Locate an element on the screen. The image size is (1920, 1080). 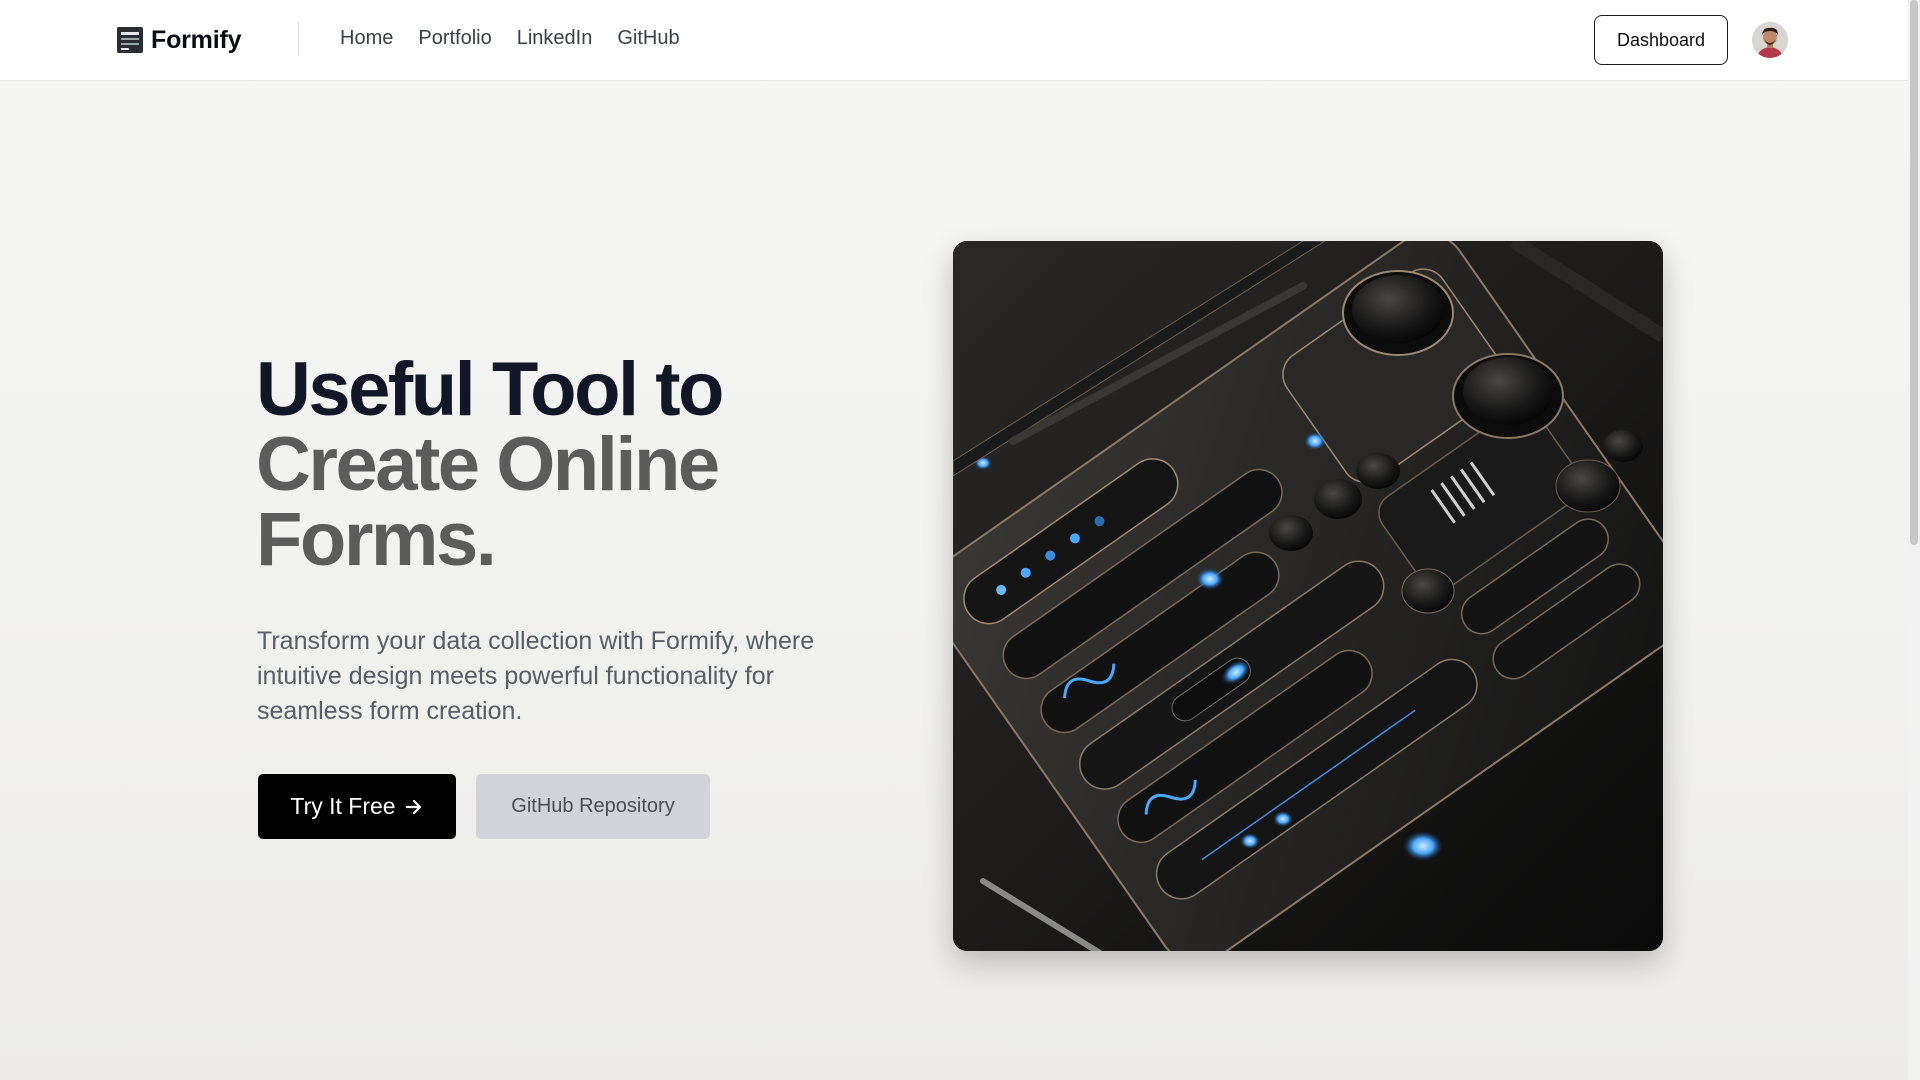
brand-name: Formify is located at coordinates (196, 39).